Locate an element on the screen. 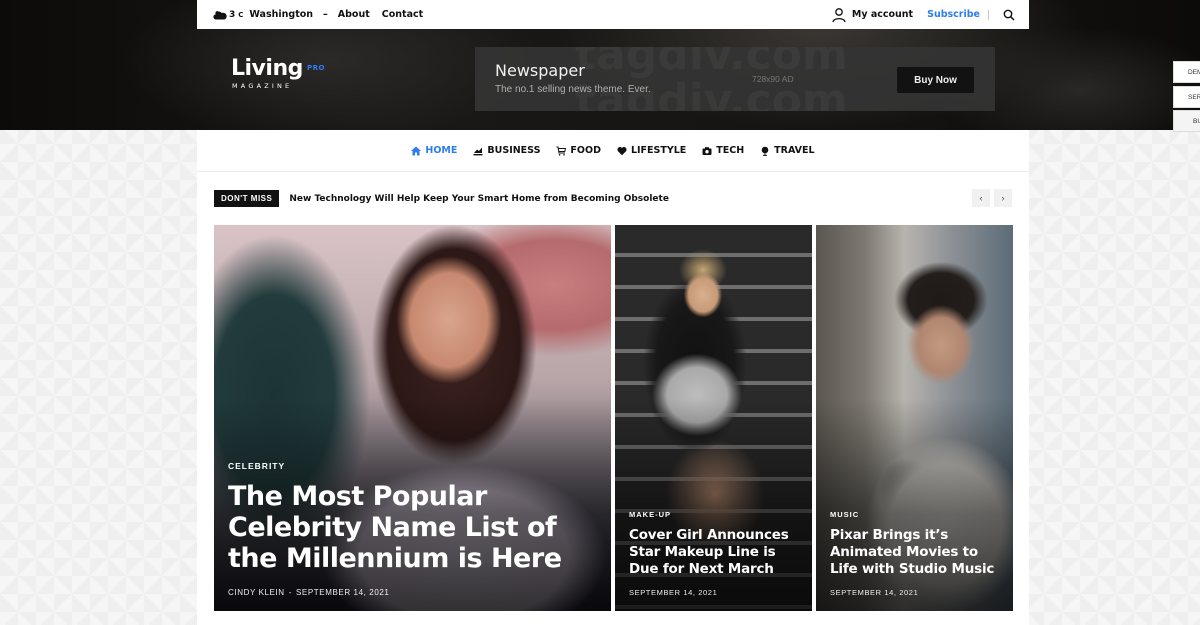 The image size is (1200, 625). site-logo: Living PRO MAGAZINE is located at coordinates (277, 73).